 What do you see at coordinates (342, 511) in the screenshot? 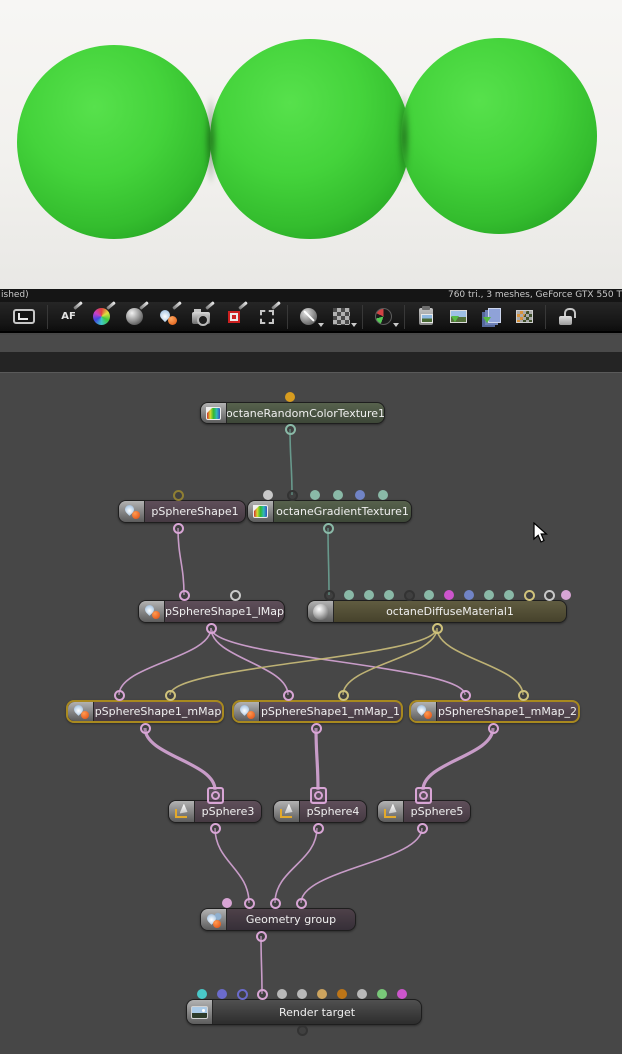
I see `node-label: octaneGradientTexture1` at bounding box center [342, 511].